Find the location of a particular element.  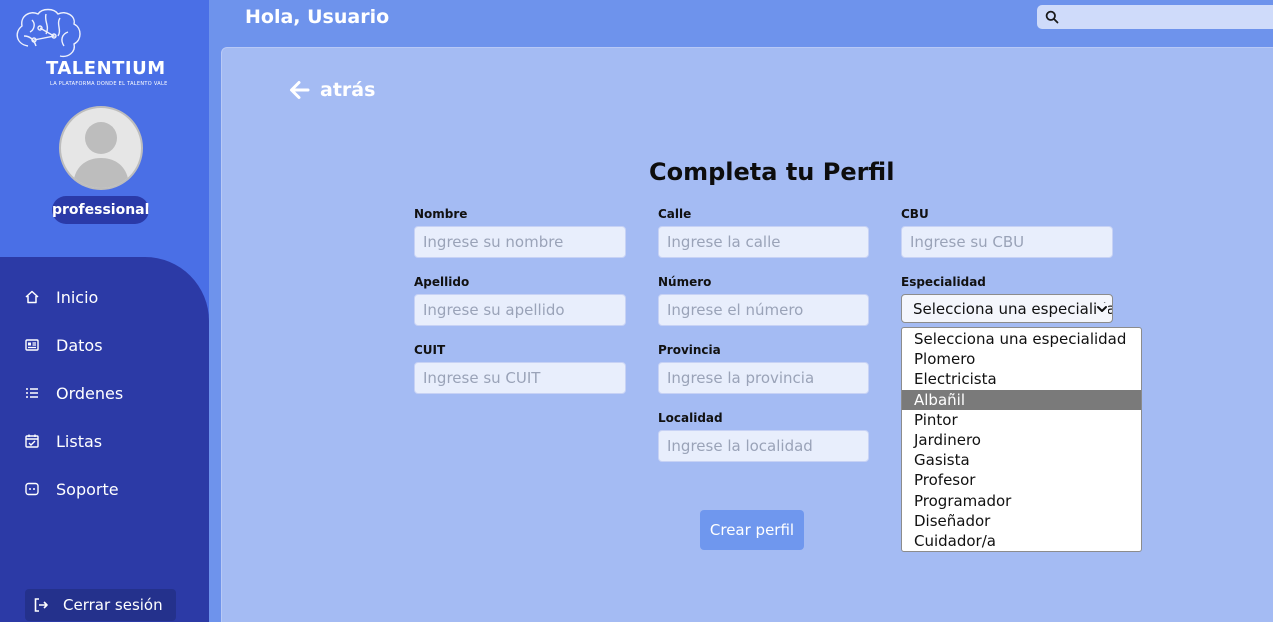

brand-tagline: LA PLATAFORMA DONDE EL TALENTO VALE is located at coordinates (109, 84).